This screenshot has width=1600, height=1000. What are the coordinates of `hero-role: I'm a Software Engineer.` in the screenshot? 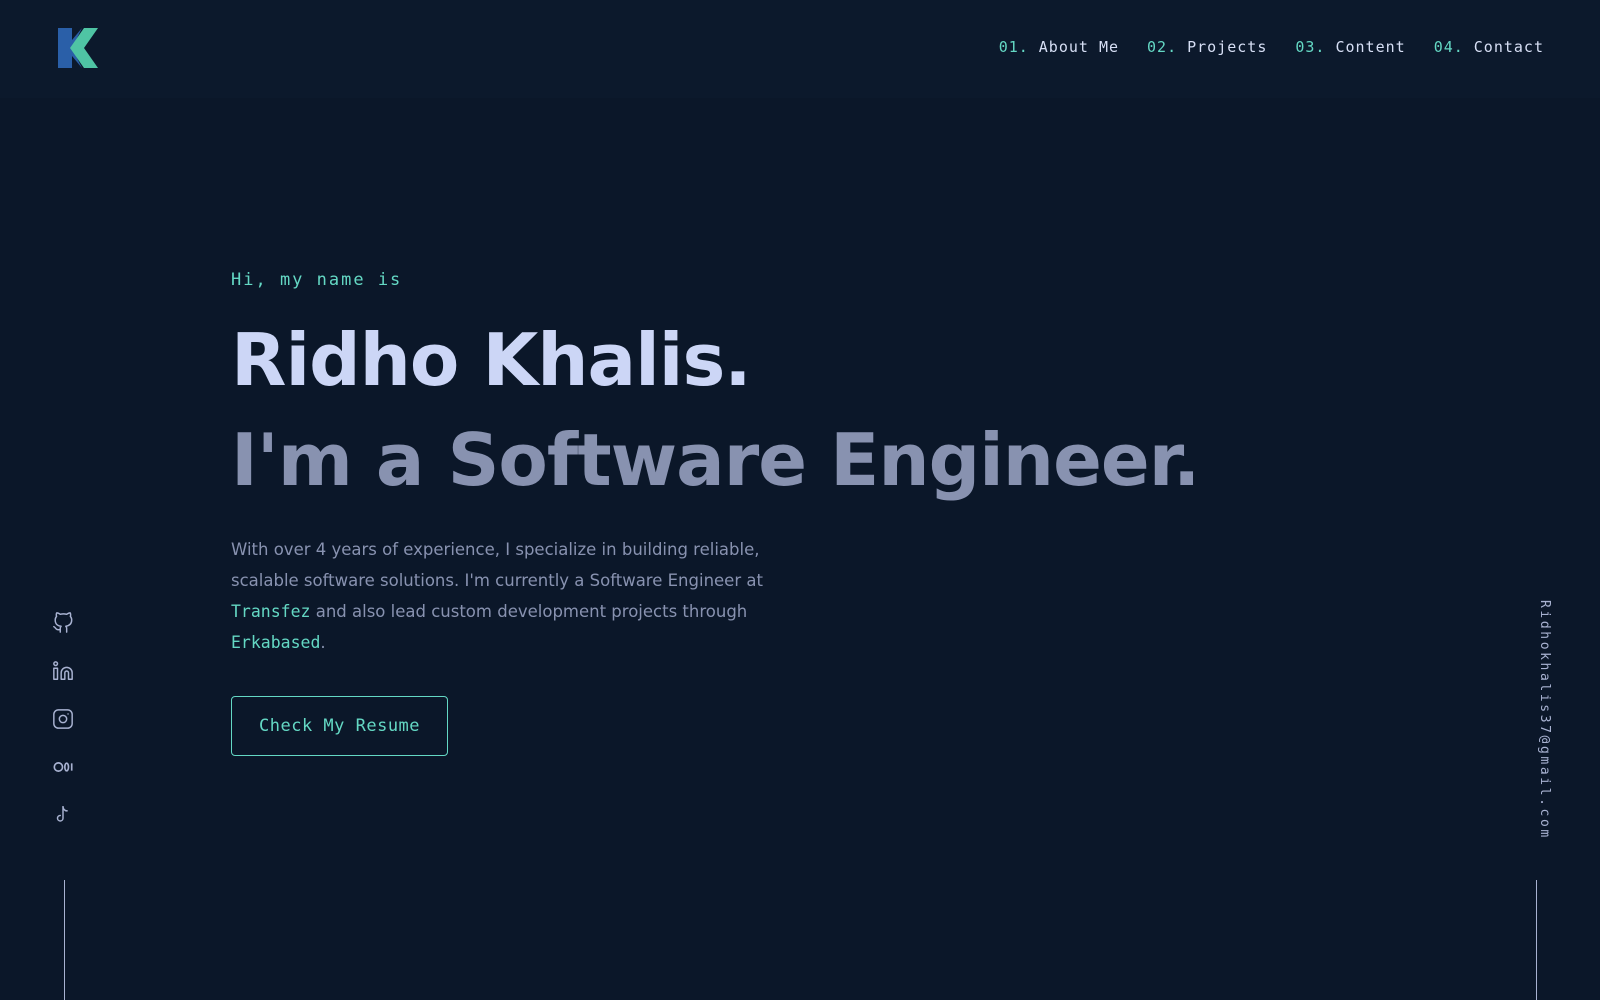 It's located at (715, 460).